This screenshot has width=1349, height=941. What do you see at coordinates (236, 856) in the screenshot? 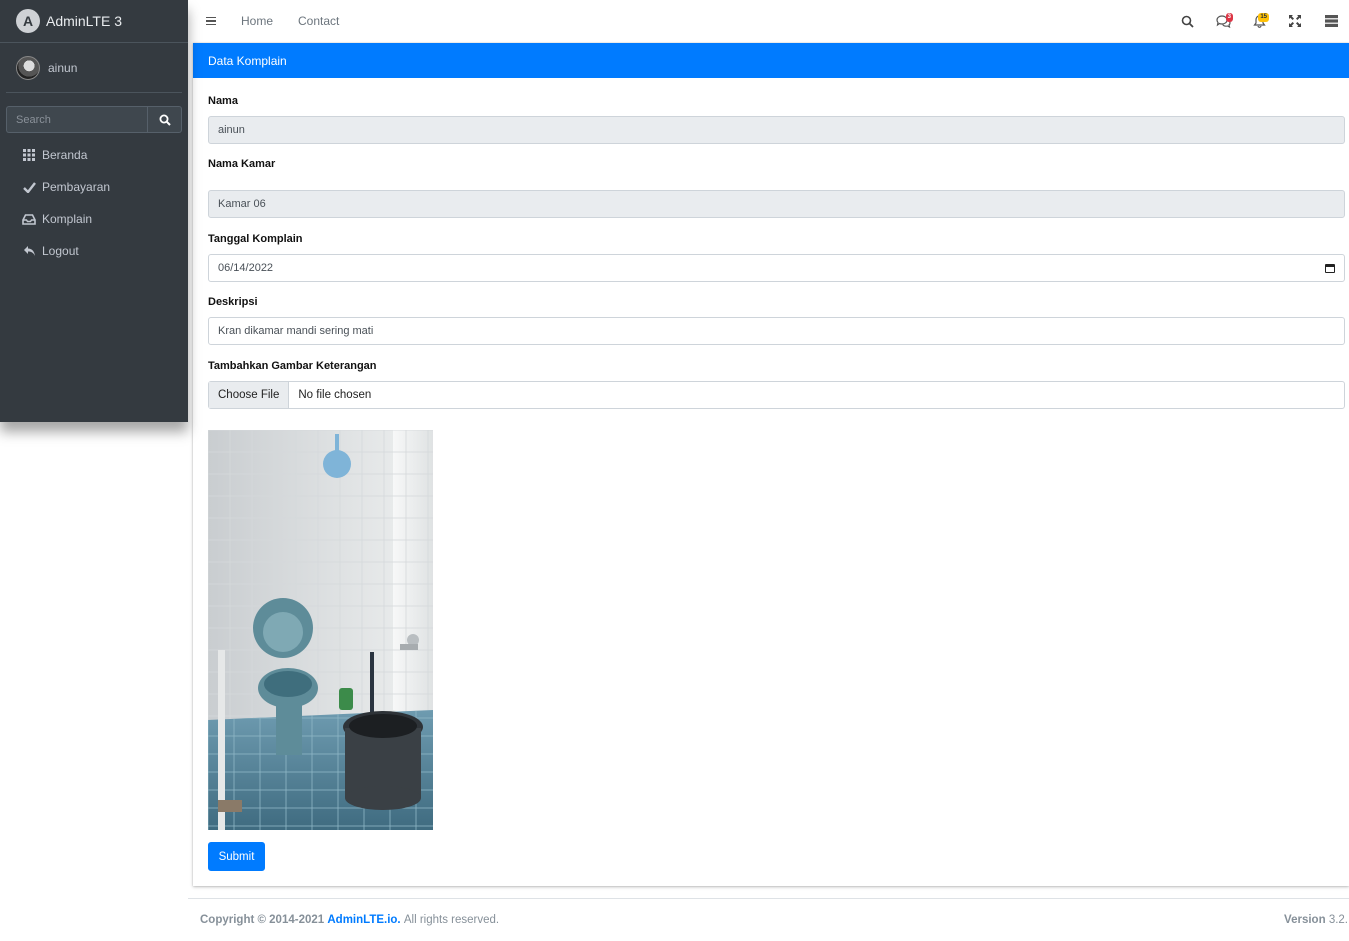
I see `submit-button: Submit` at bounding box center [236, 856].